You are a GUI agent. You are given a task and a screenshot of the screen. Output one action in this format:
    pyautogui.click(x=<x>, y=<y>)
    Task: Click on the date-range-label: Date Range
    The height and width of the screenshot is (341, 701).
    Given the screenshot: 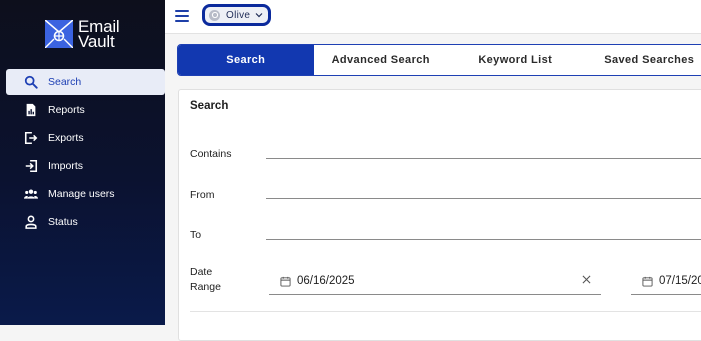 What is the action you would take?
    pyautogui.click(x=205, y=280)
    